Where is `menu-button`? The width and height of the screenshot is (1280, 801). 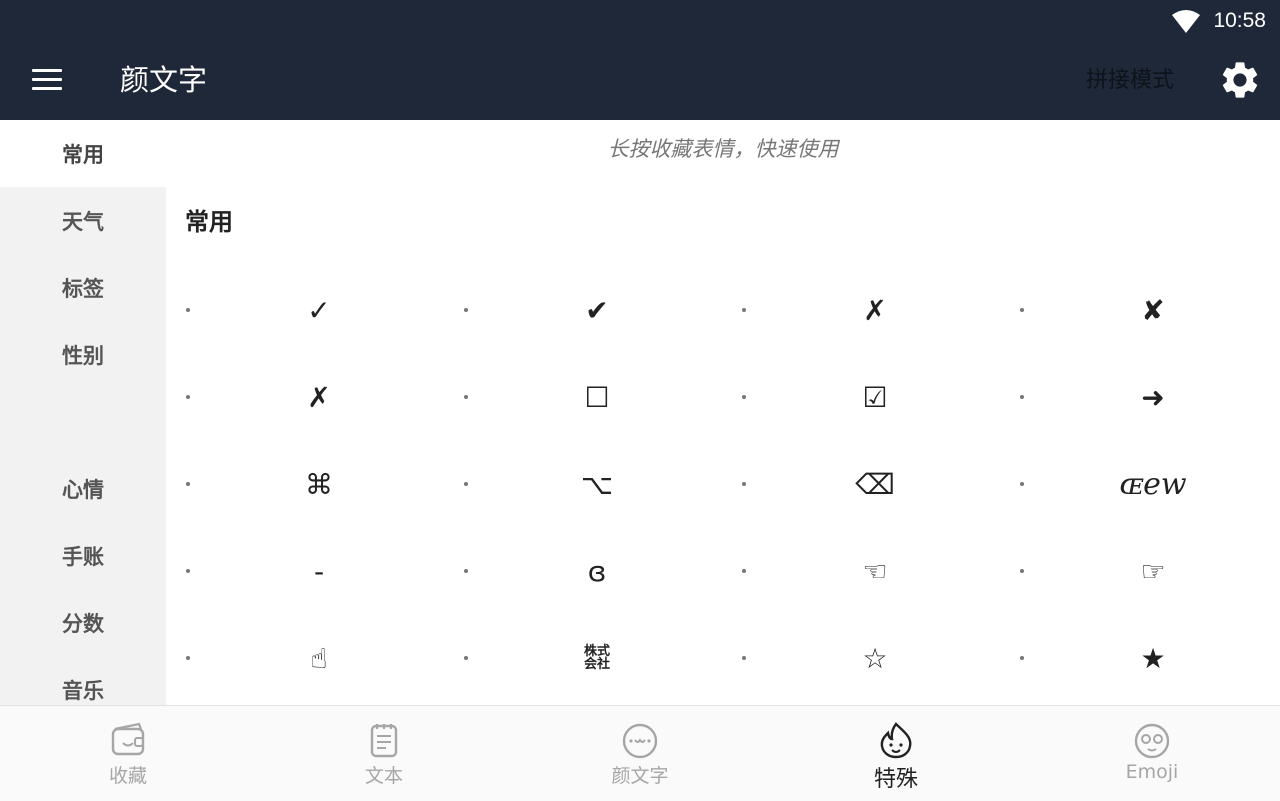 menu-button is located at coordinates (47, 80).